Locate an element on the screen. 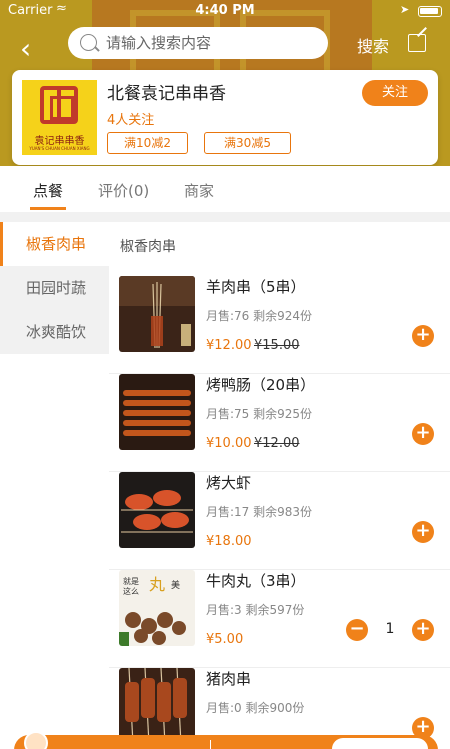 Image resolution: width=450 pixels, height=749 pixels. back-icon: ‹ is located at coordinates (34, 49).